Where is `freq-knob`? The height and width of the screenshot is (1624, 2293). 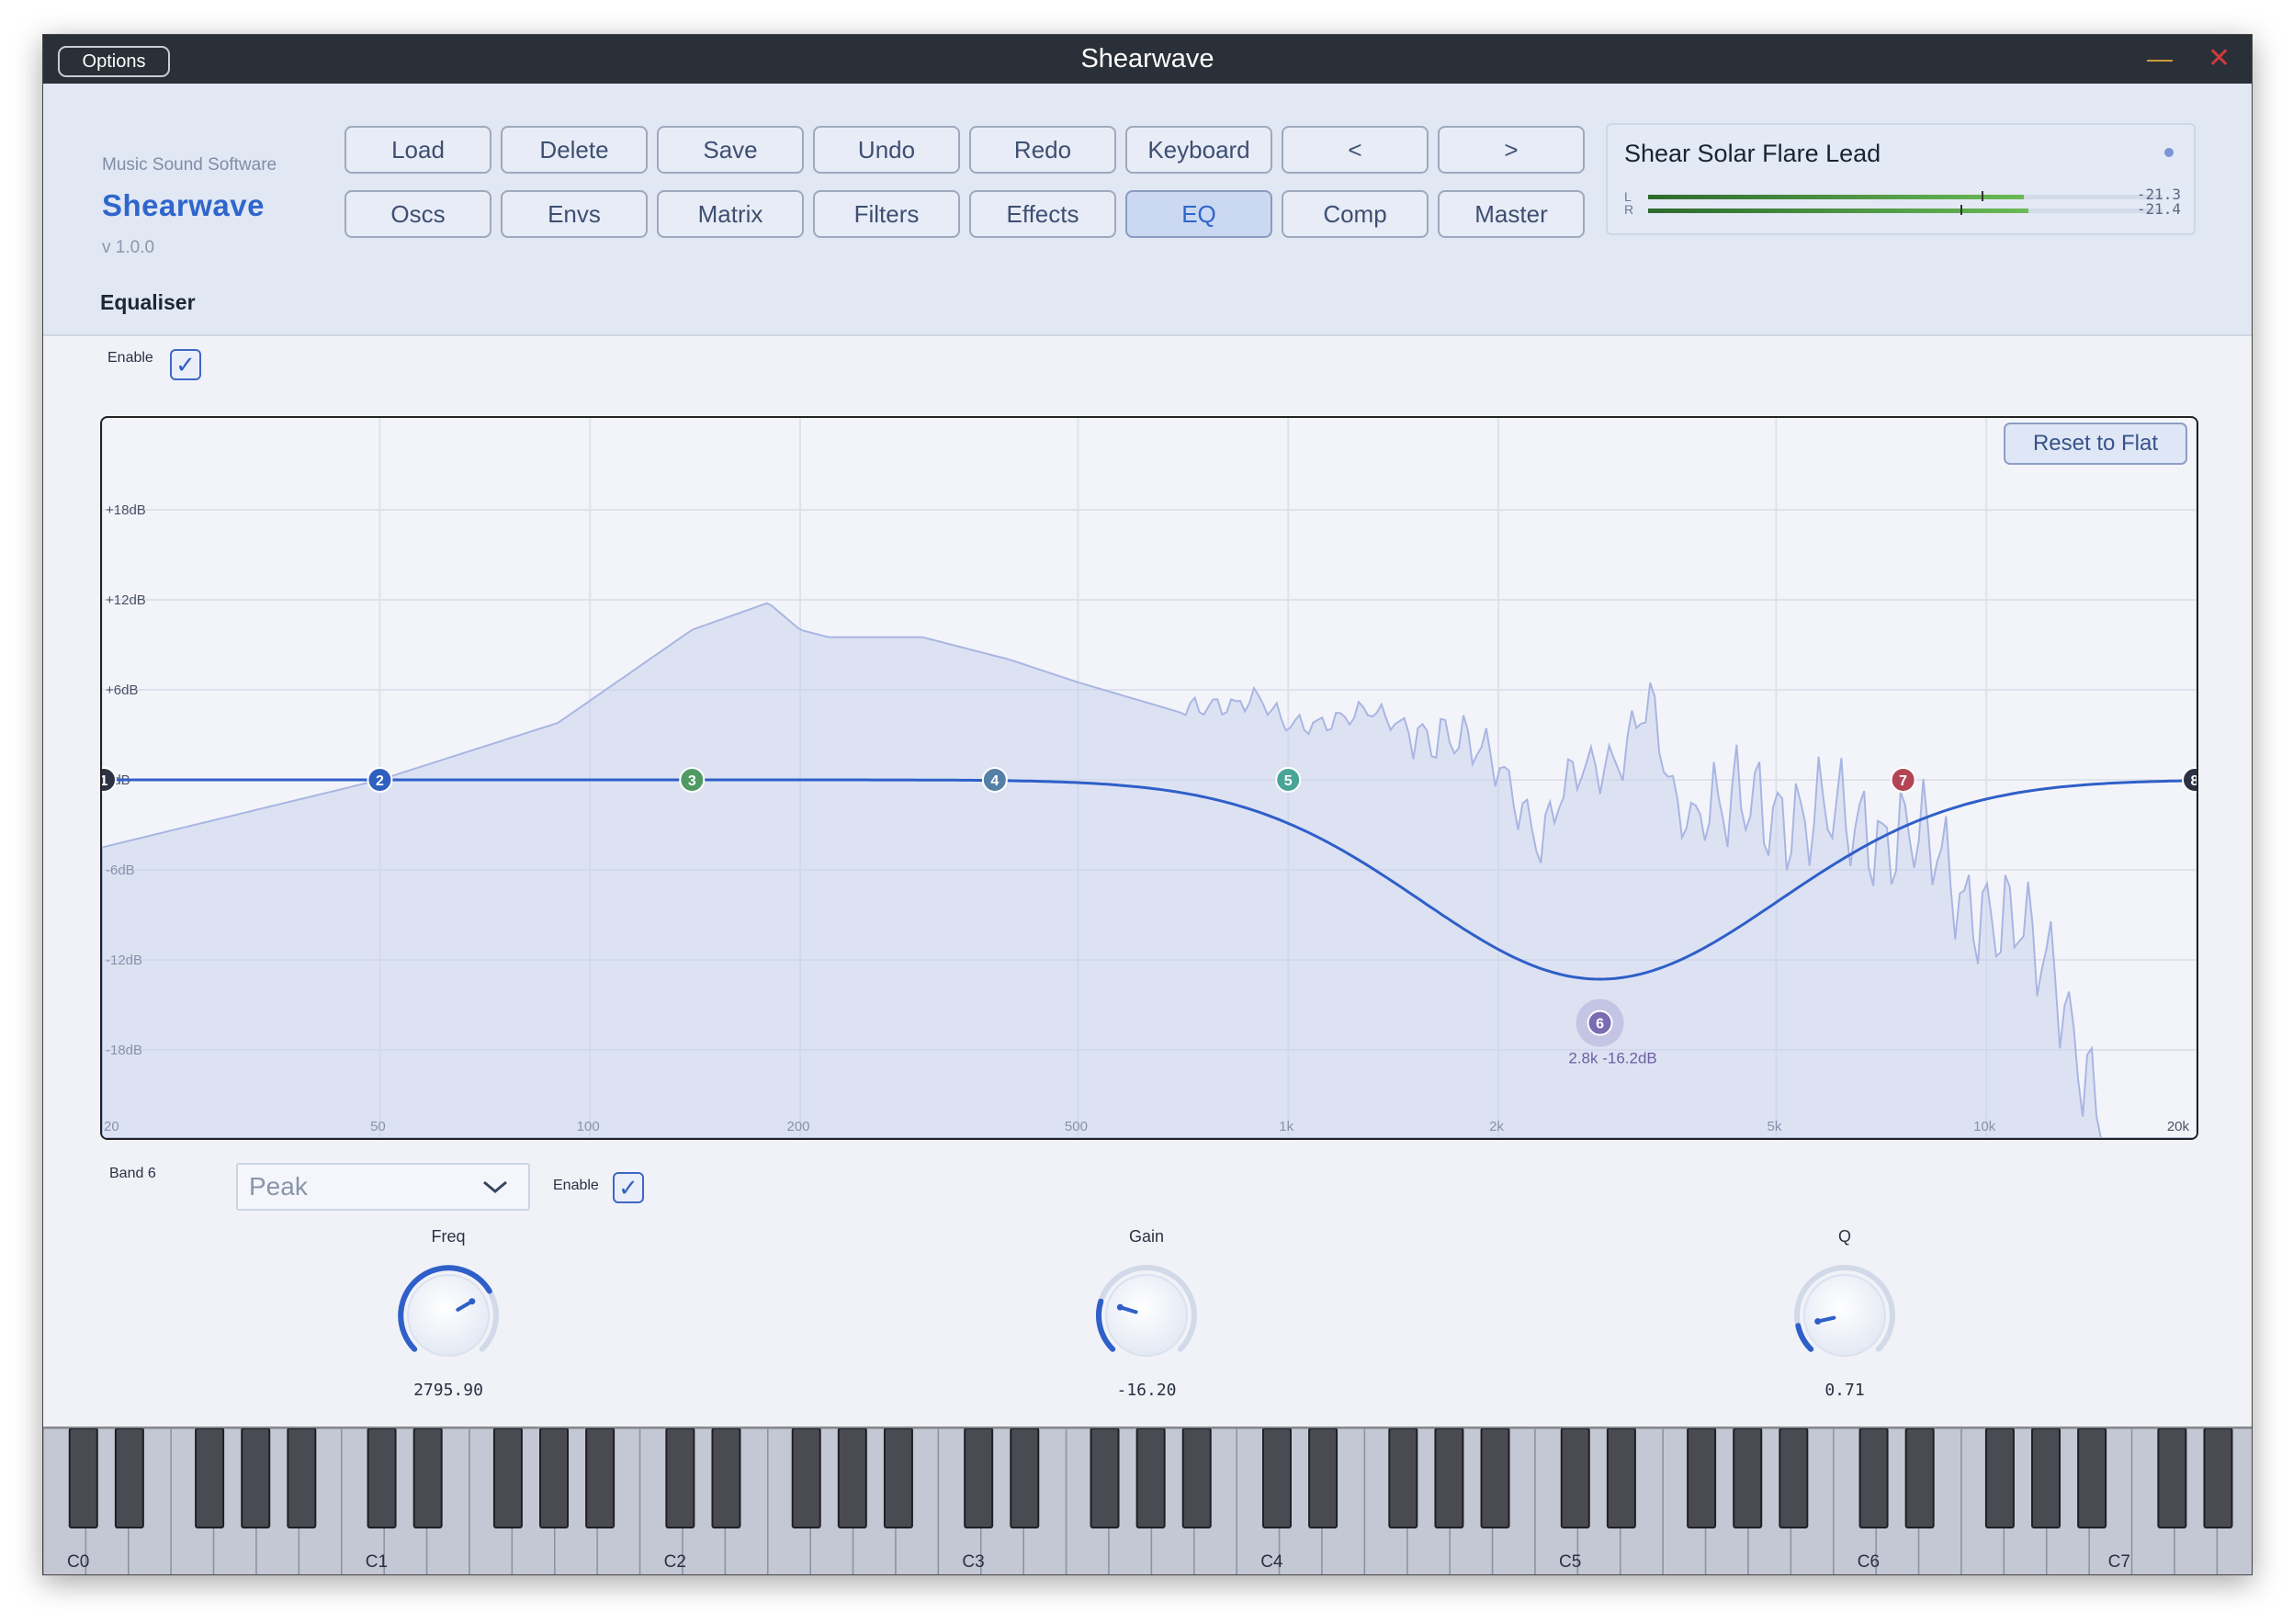
freq-knob is located at coordinates (448, 1315).